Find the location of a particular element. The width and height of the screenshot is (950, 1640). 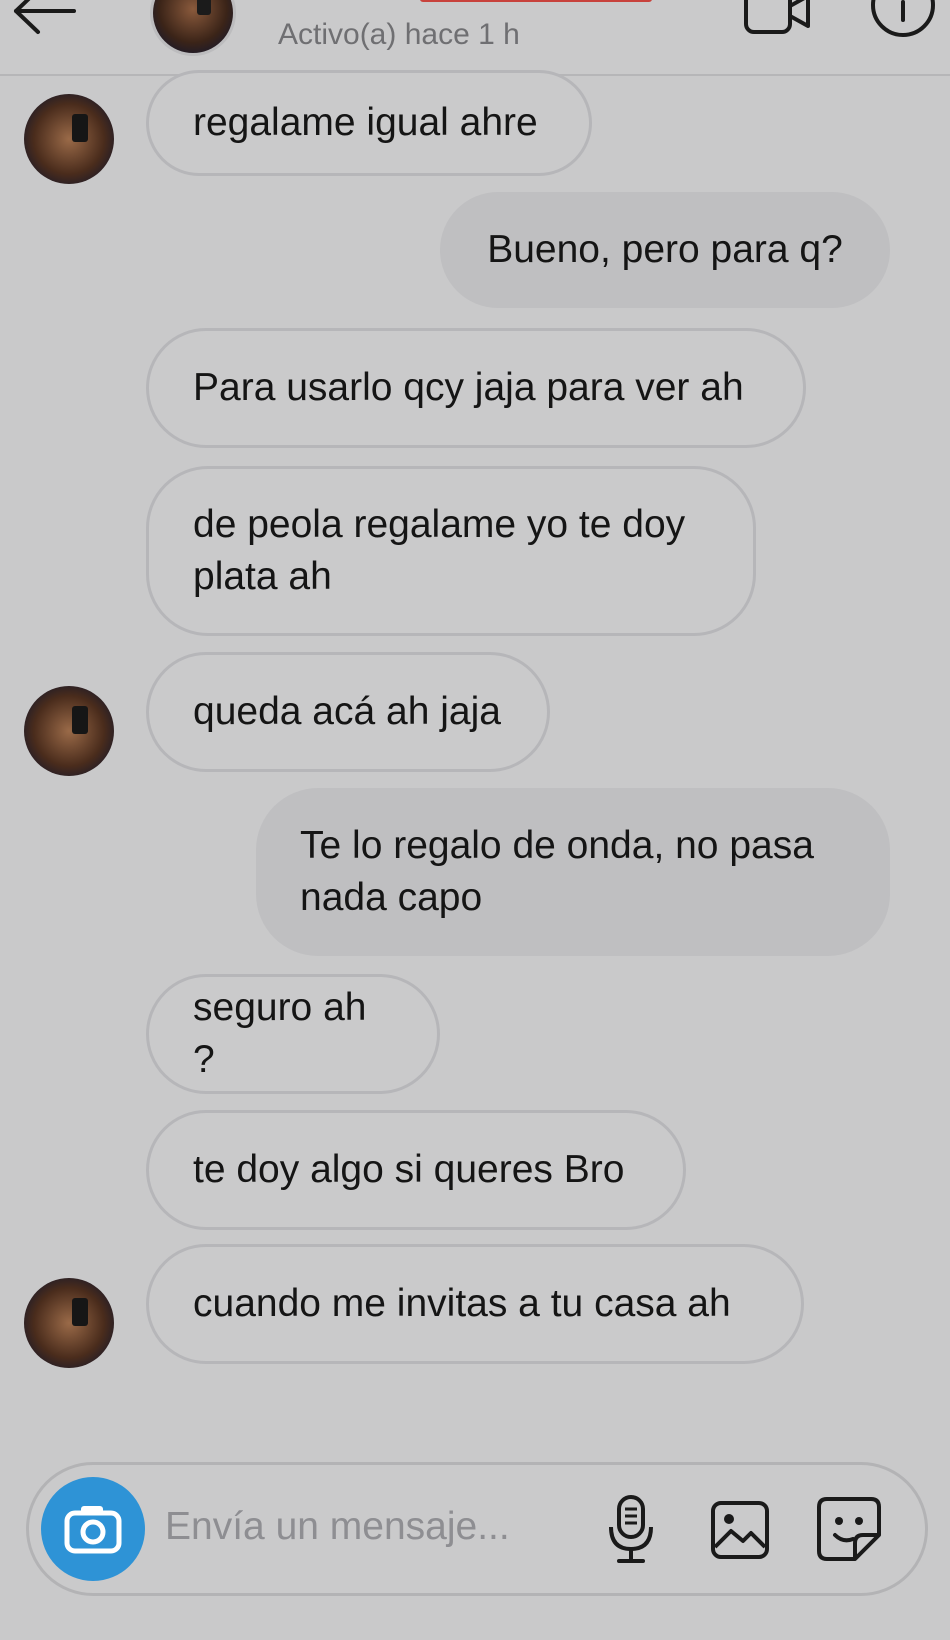

message-text: queda acá ah jaja is located at coordinates (347, 711).